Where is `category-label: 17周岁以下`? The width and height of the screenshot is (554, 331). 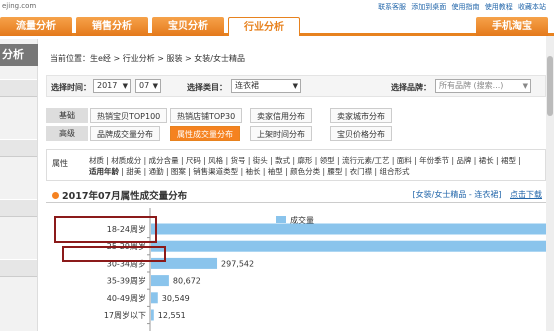
category-label: 17周岁以下 is located at coordinates (125, 315).